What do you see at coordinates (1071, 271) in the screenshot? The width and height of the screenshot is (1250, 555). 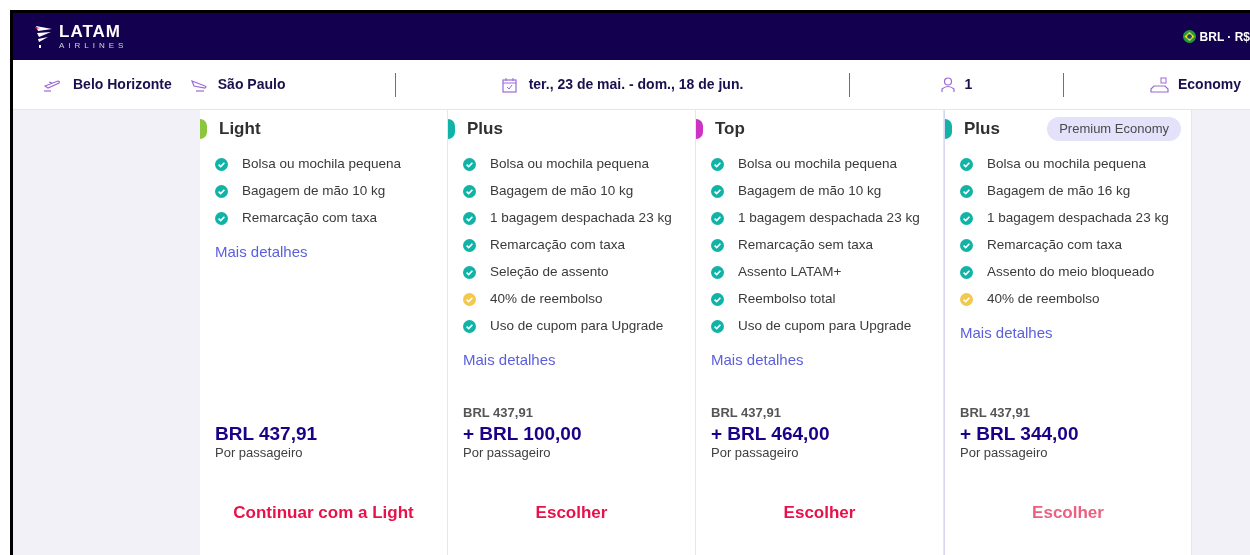 I see `feature-text: Assento do meio bloqueado` at bounding box center [1071, 271].